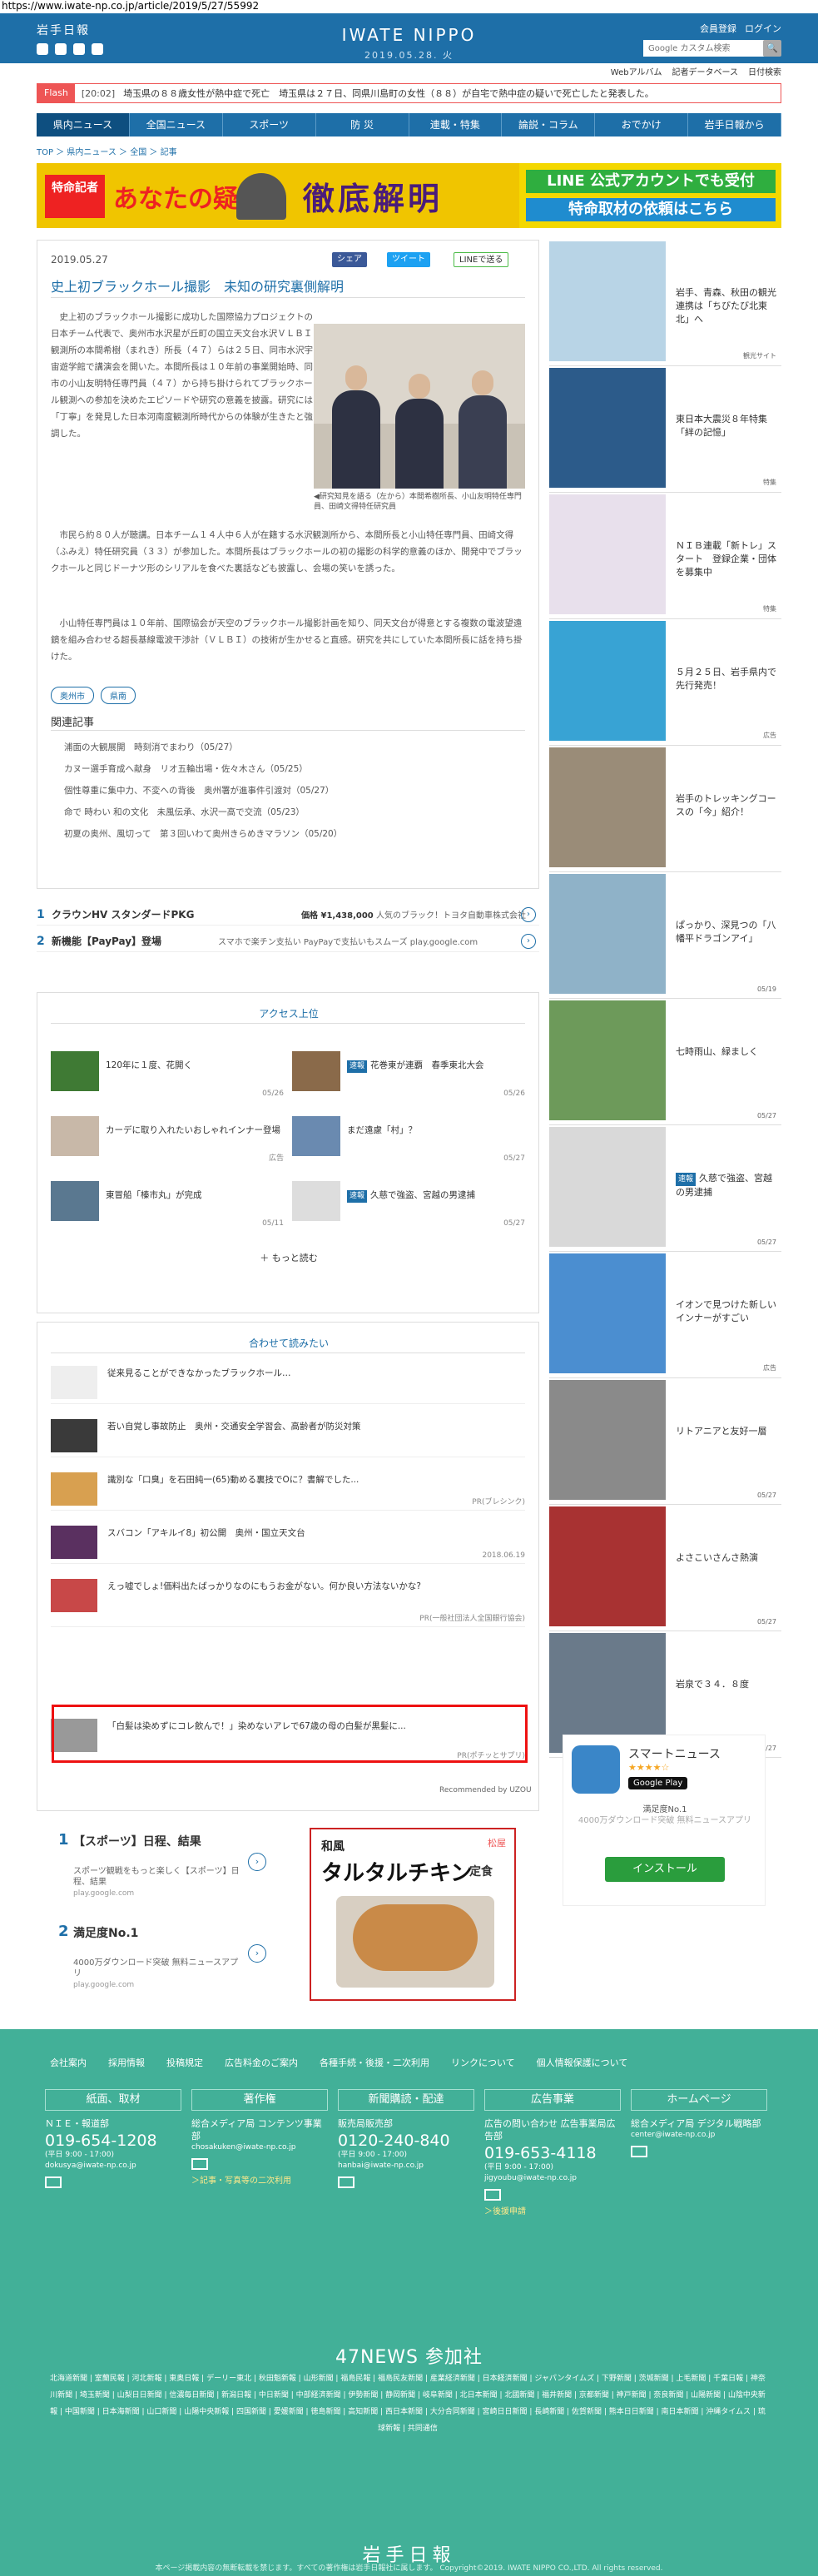  What do you see at coordinates (486, 1790) in the screenshot?
I see `recommended-by: Recommended by UZOU` at bounding box center [486, 1790].